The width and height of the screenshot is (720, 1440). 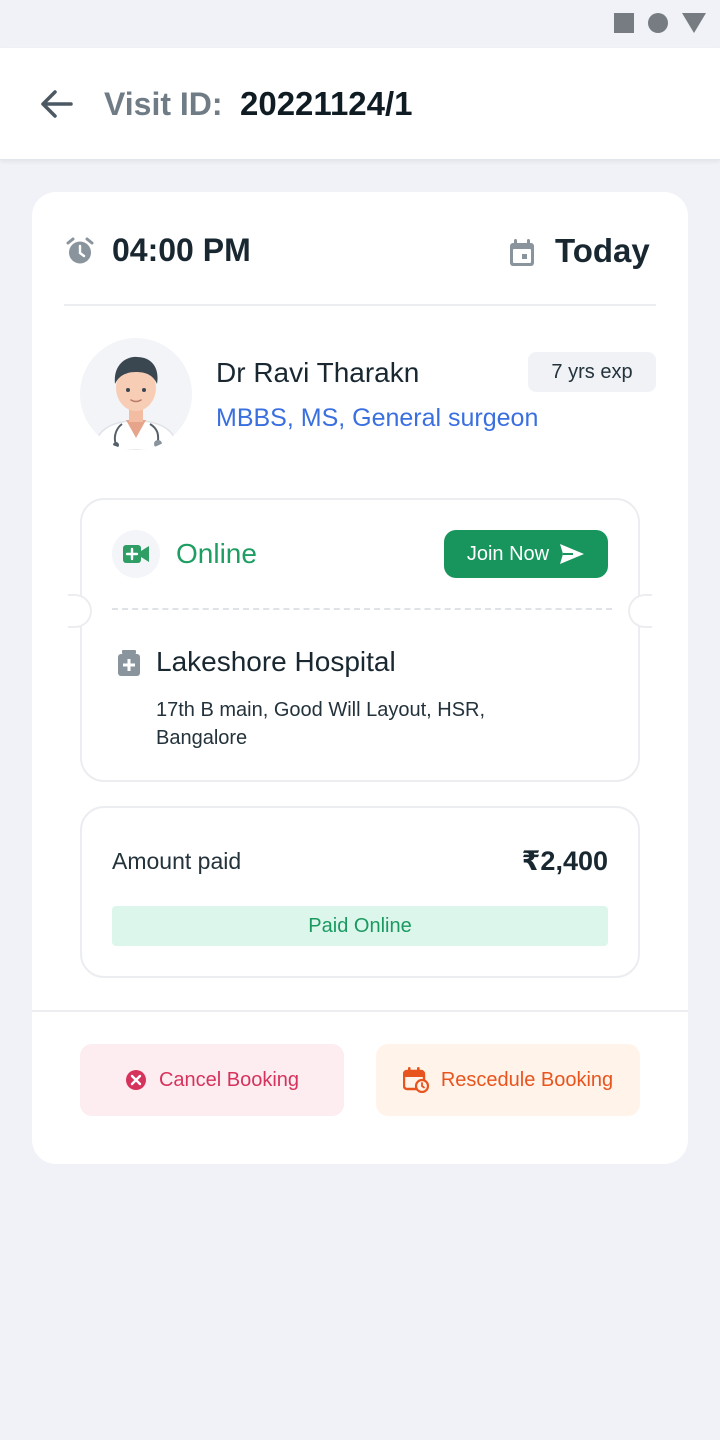 I want to click on visit-id-label: Visit ID:, so click(x=163, y=104).